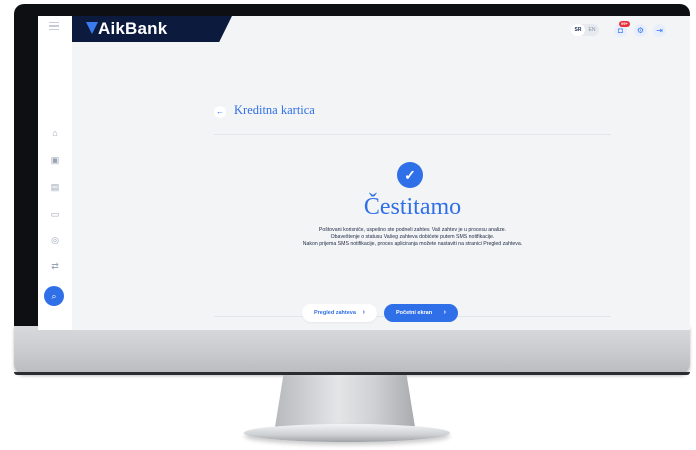 This screenshot has width=696, height=450. Describe the element at coordinates (347, 433) in the screenshot. I see `monitor-stand-base` at that location.